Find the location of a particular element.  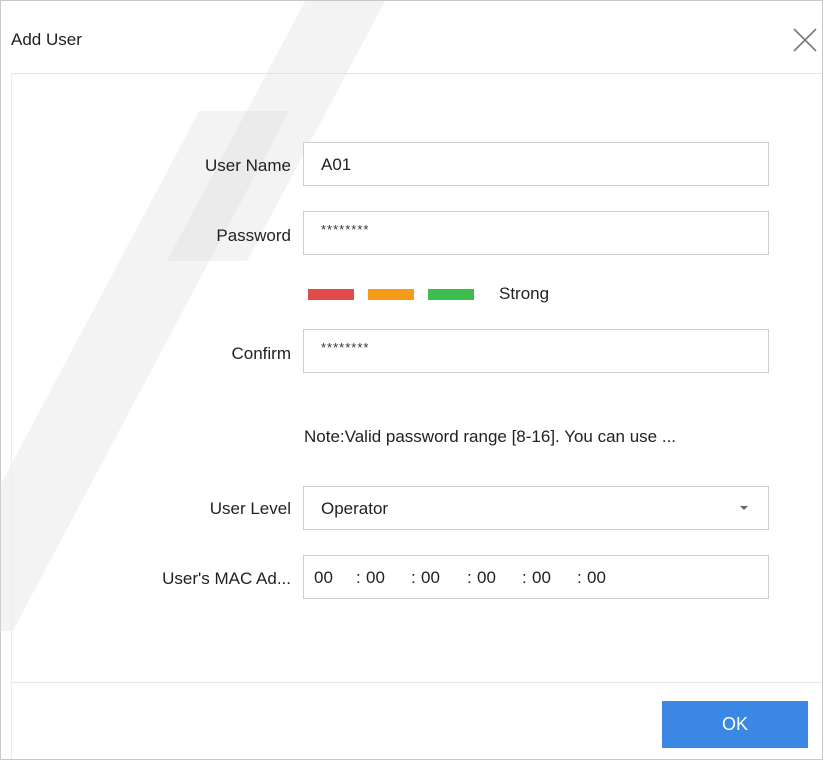

strength-bar-medium is located at coordinates (391, 294).